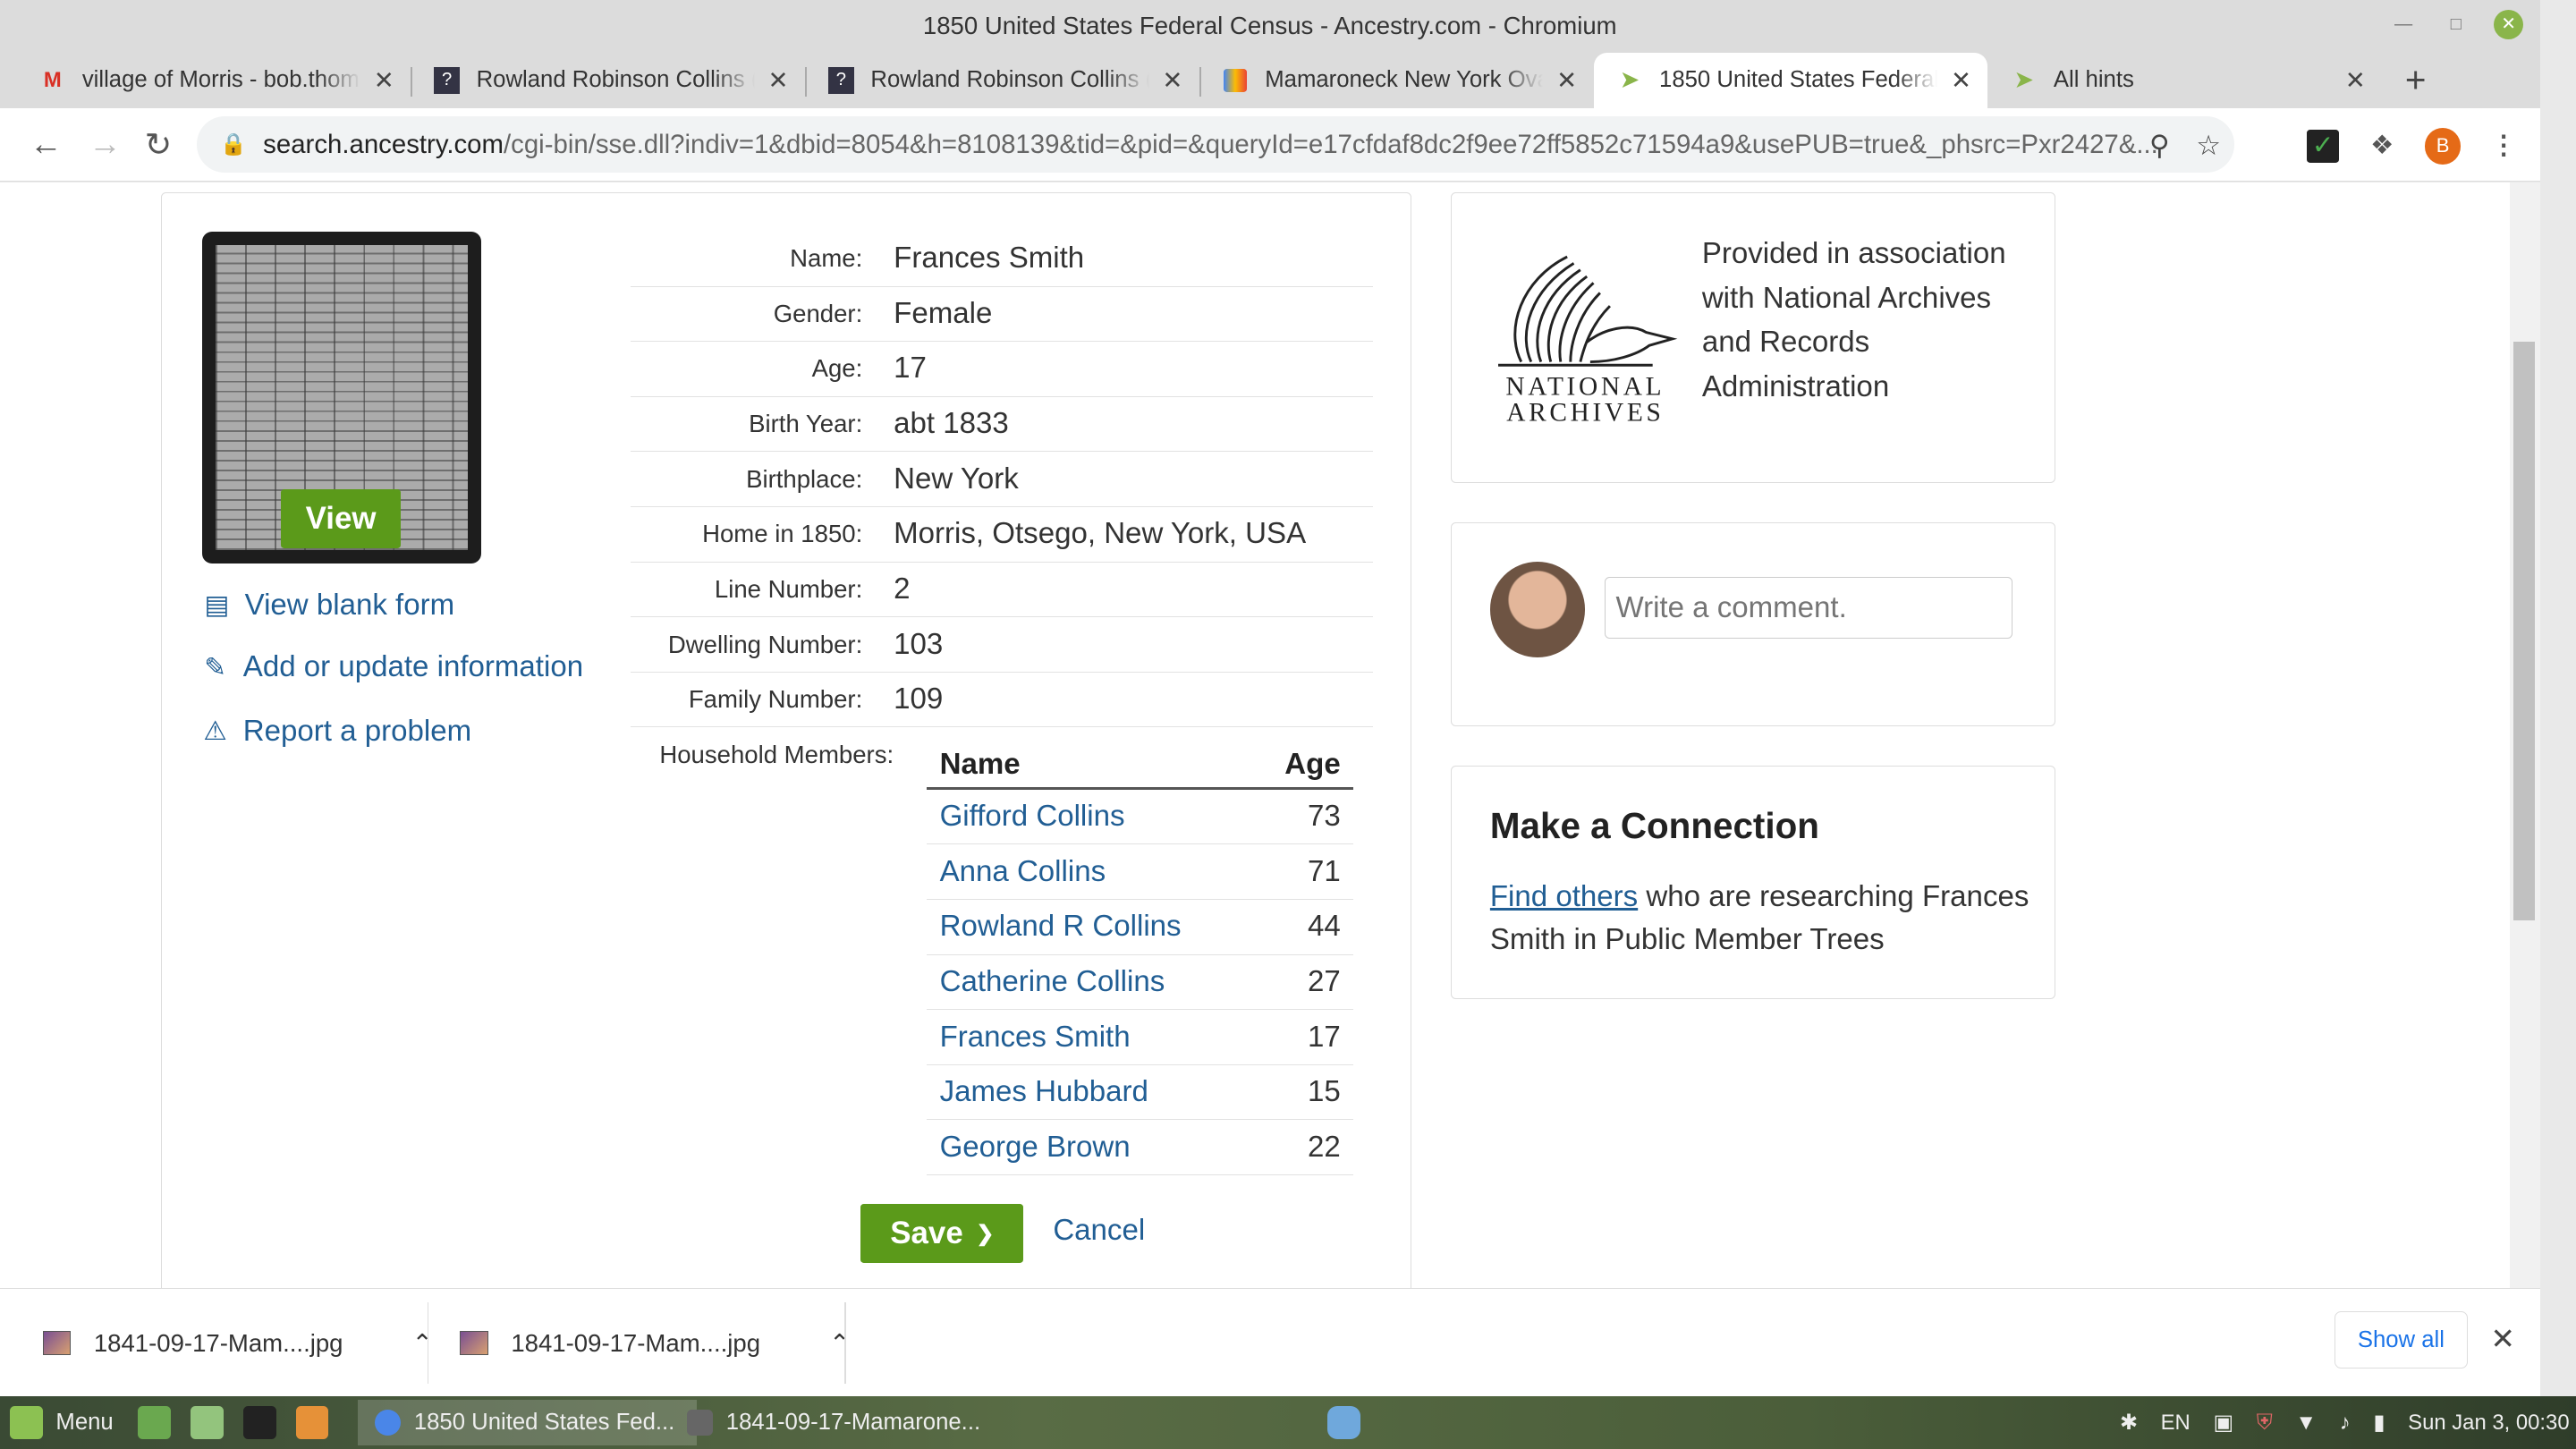 The height and width of the screenshot is (1449, 2576). What do you see at coordinates (1035, 1148) in the screenshot?
I see `household-member-link: George Brown` at bounding box center [1035, 1148].